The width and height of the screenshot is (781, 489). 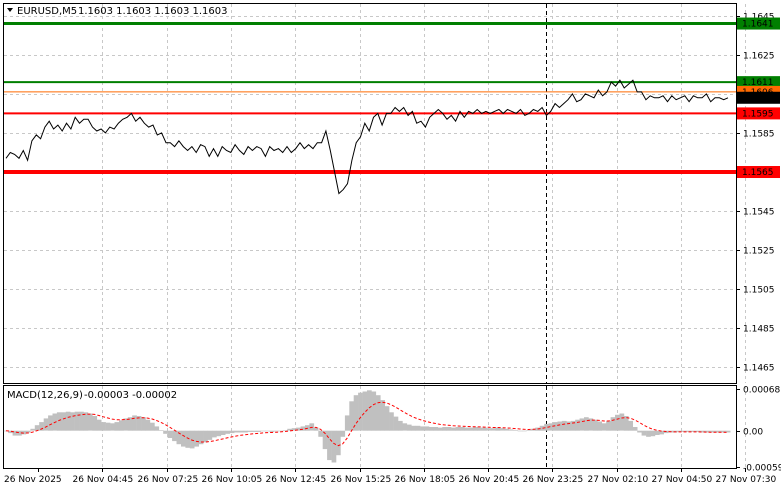 What do you see at coordinates (153, 11) in the screenshot?
I see `ohlc-readout: 1.1603 1.1603 1.1603 1.1603` at bounding box center [153, 11].